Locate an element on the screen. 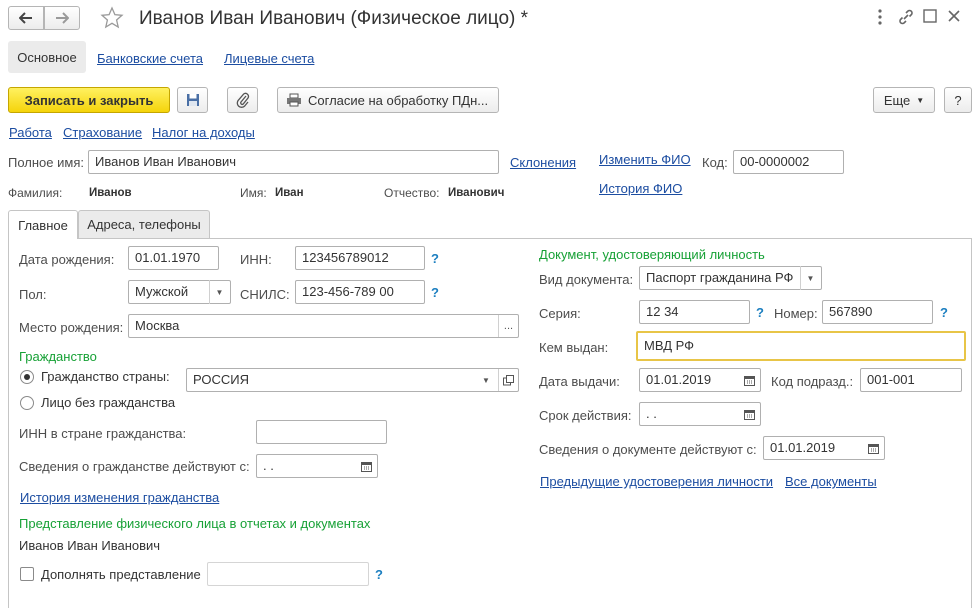  inn-help: ? is located at coordinates (435, 258).